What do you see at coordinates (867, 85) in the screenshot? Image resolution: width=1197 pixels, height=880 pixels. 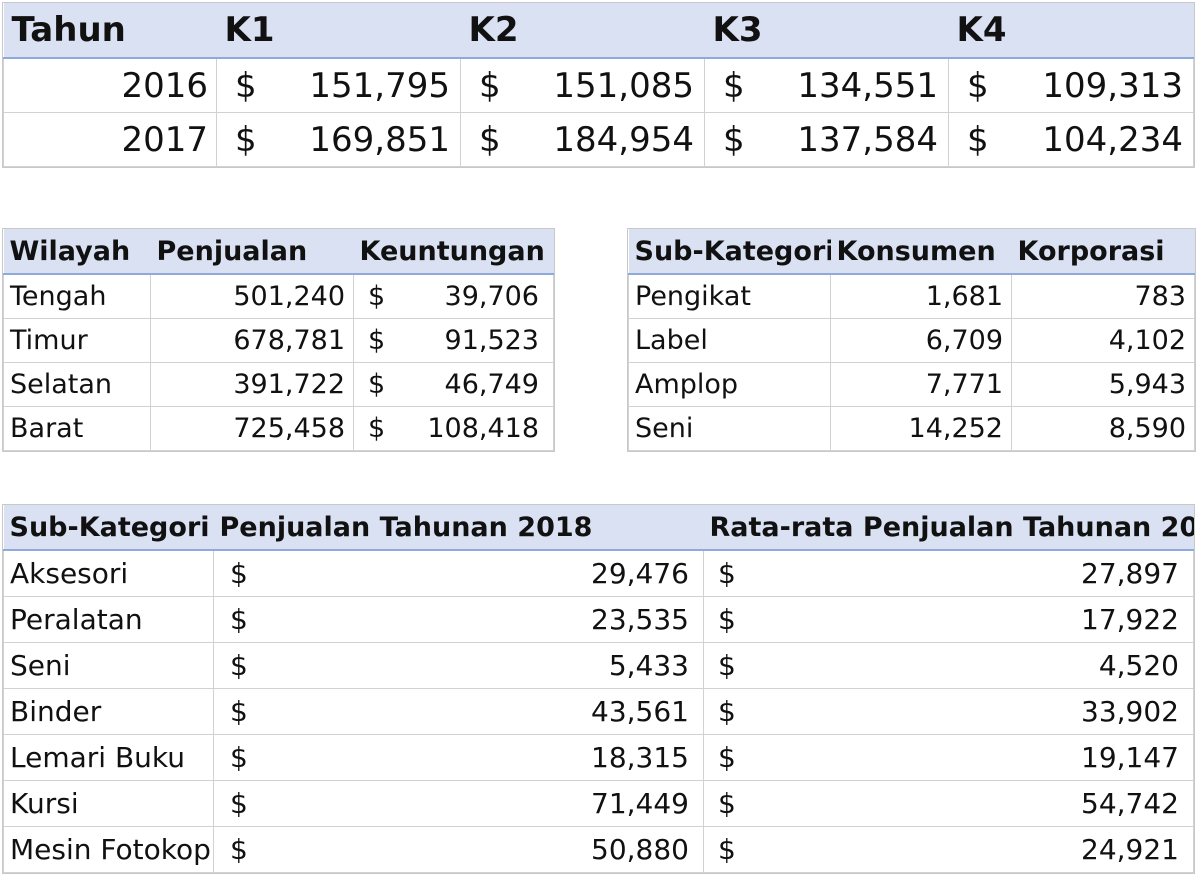 I see `amount: 134,551` at bounding box center [867, 85].